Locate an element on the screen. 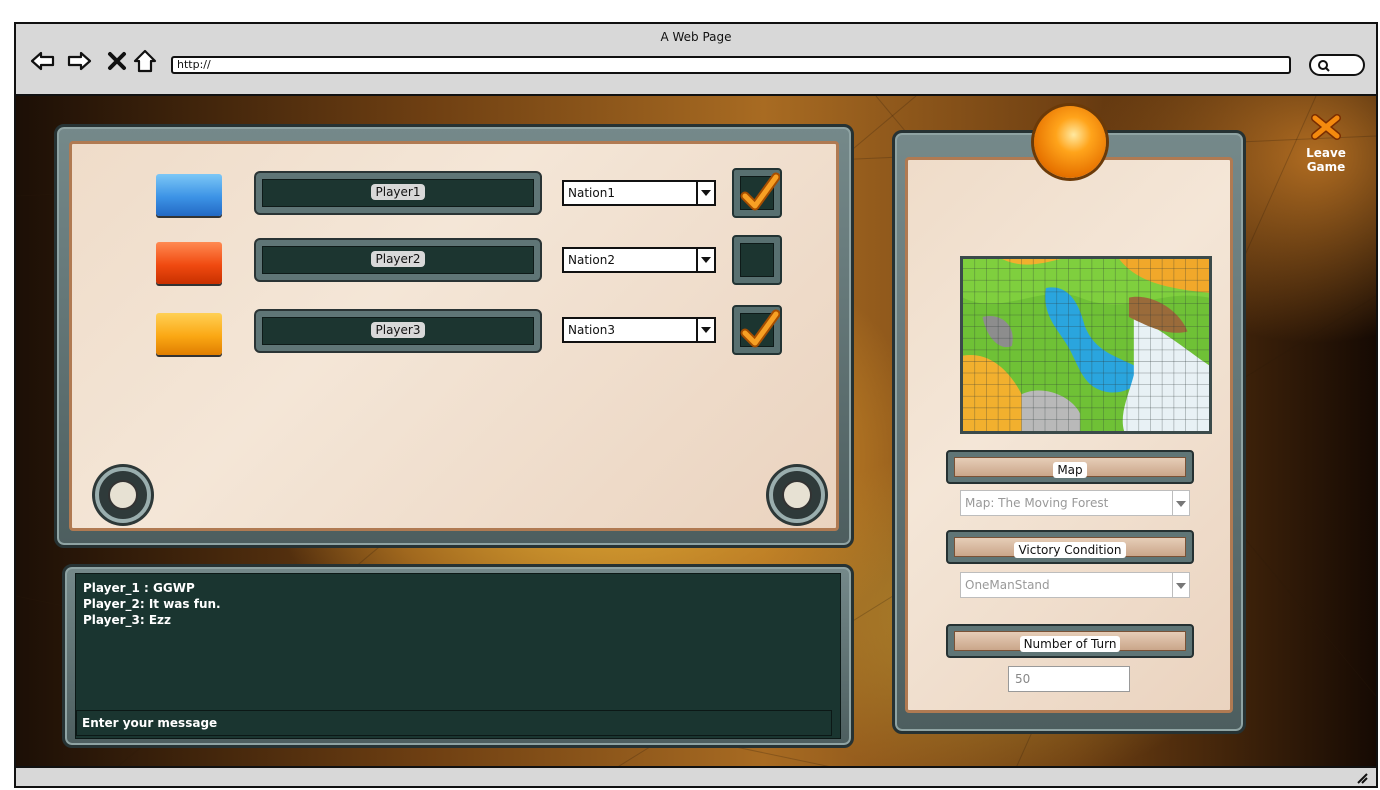 The image size is (1380, 790). leave-x-icon is located at coordinates (1326, 127).